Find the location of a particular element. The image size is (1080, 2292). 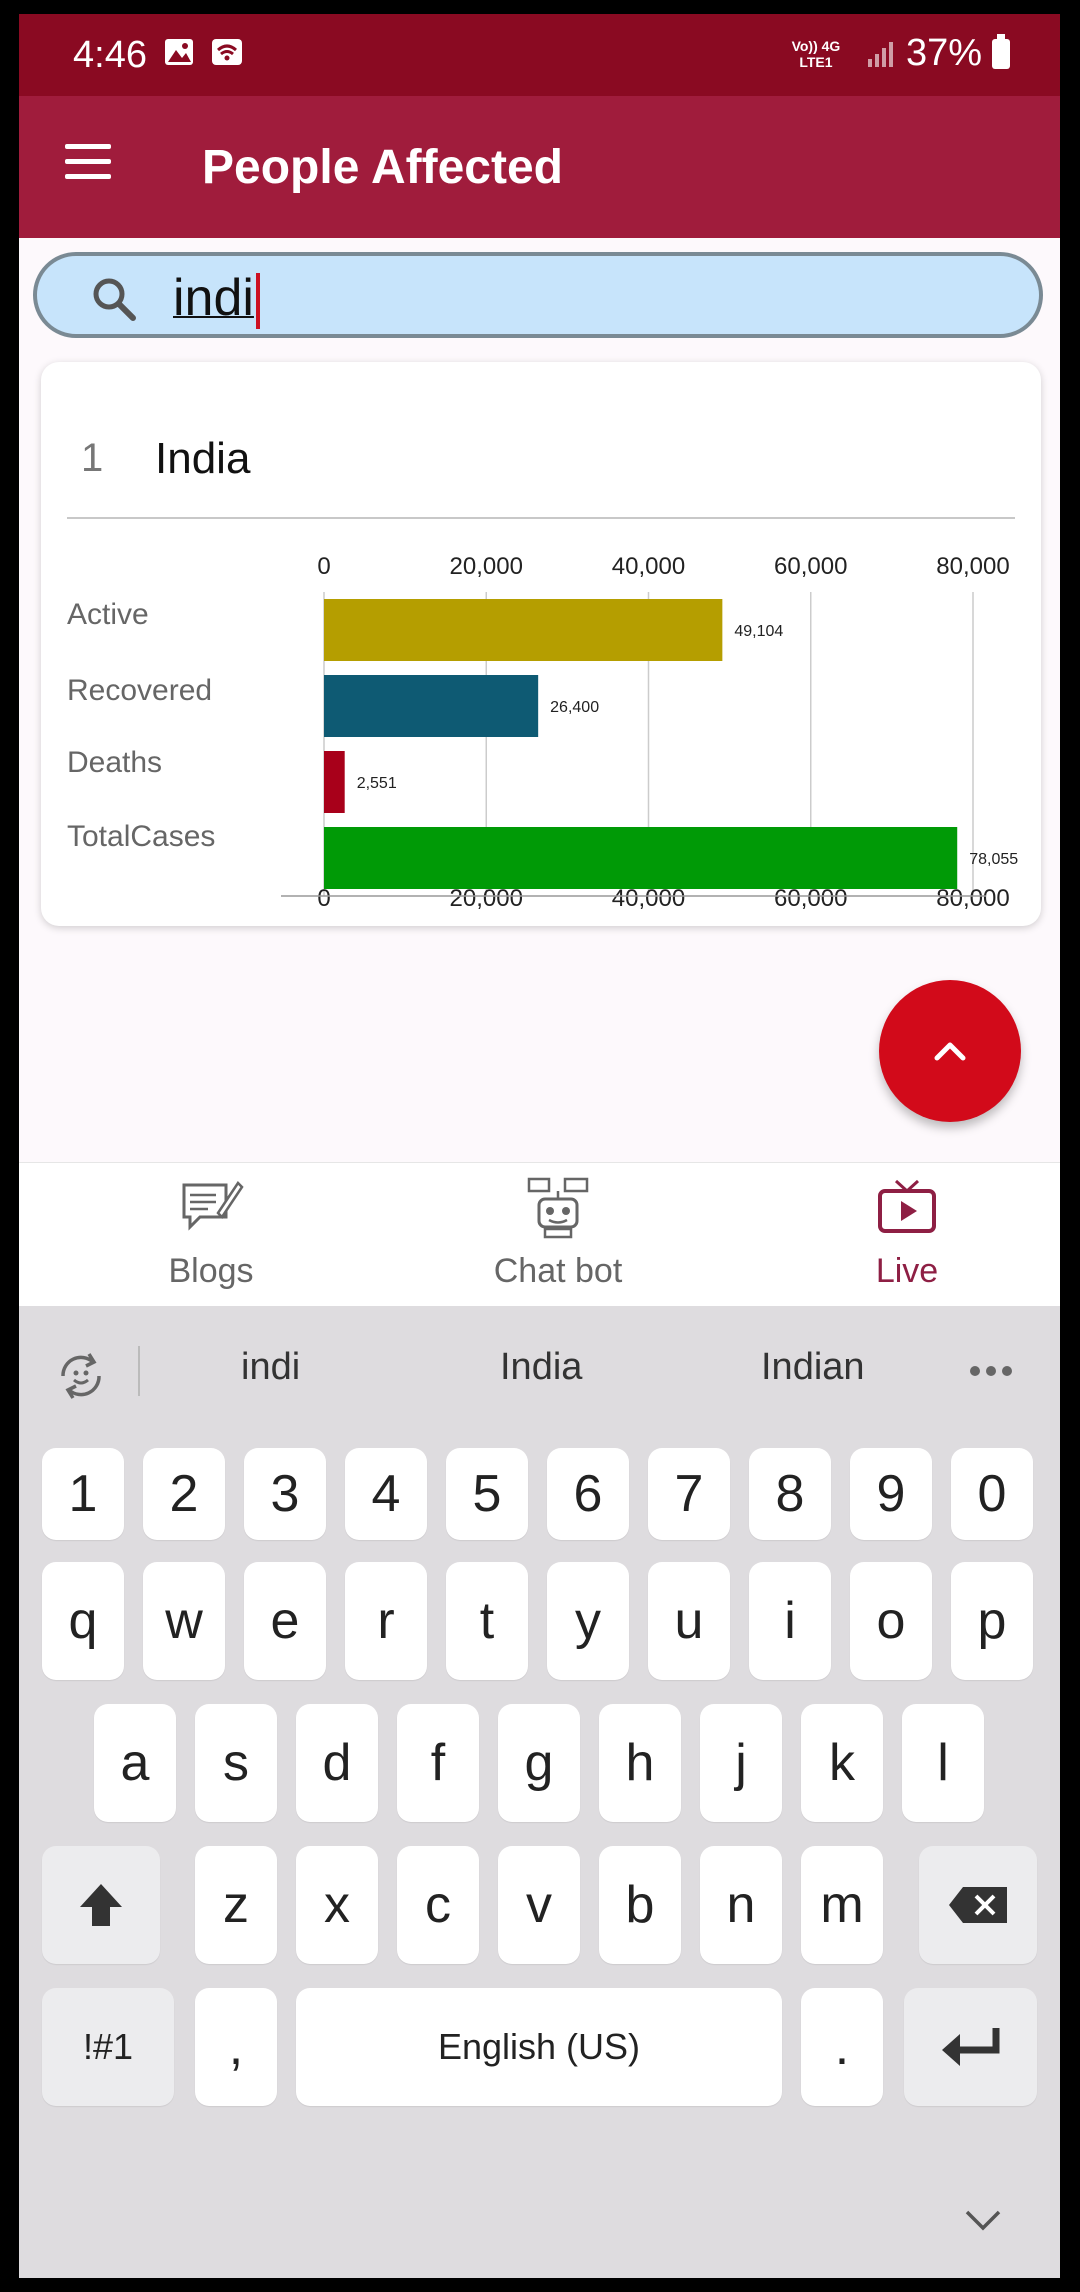

backspace-key is located at coordinates (978, 1905).